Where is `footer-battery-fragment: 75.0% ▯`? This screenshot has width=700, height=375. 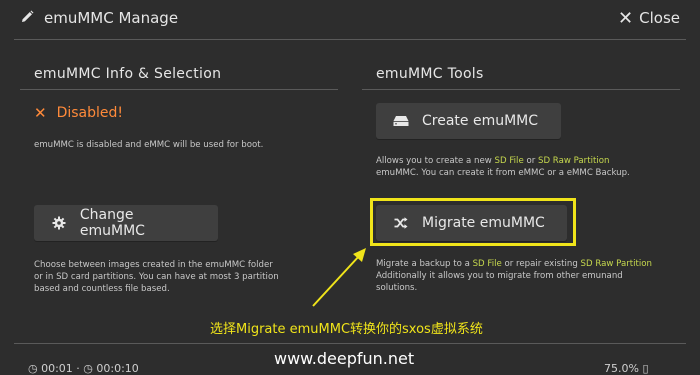
footer-battery-fragment: 75.0% ▯ is located at coordinates (626, 368).